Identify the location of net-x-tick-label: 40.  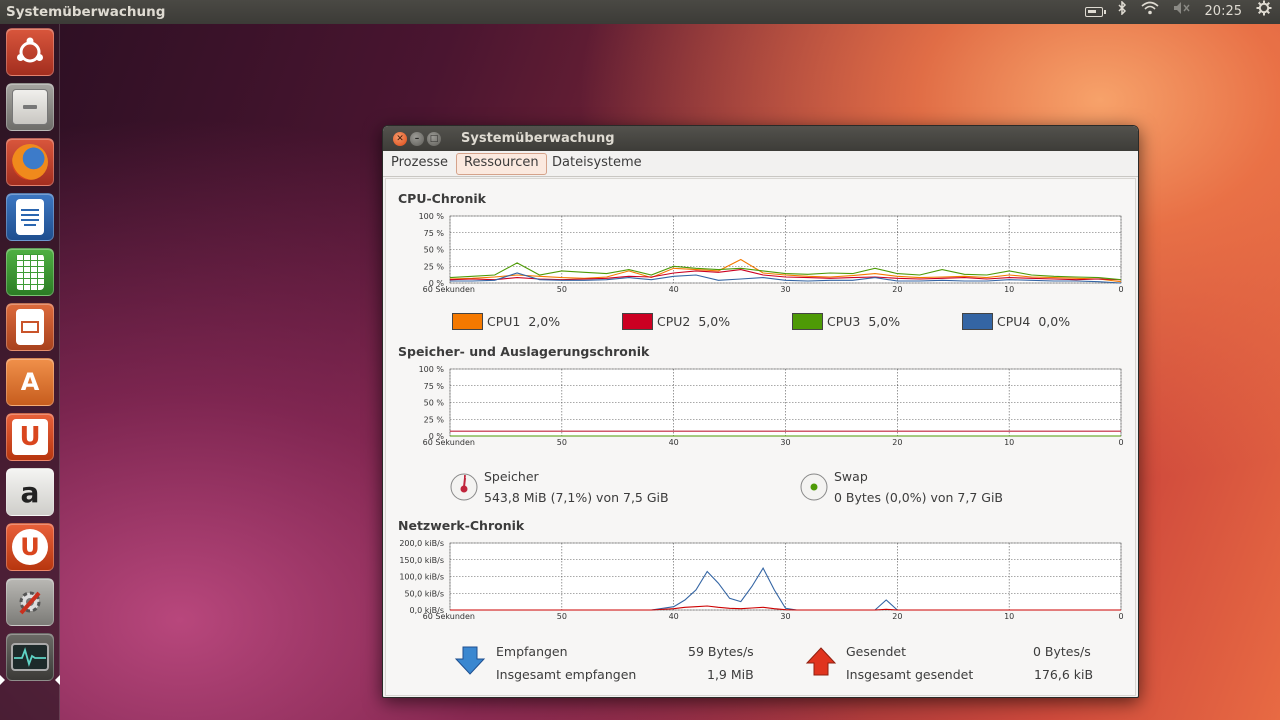
(674, 616).